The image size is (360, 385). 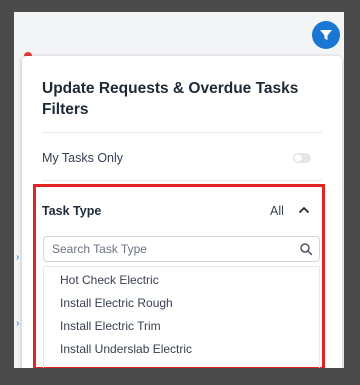 What do you see at coordinates (304, 210) in the screenshot?
I see `chevron-up-icon` at bounding box center [304, 210].